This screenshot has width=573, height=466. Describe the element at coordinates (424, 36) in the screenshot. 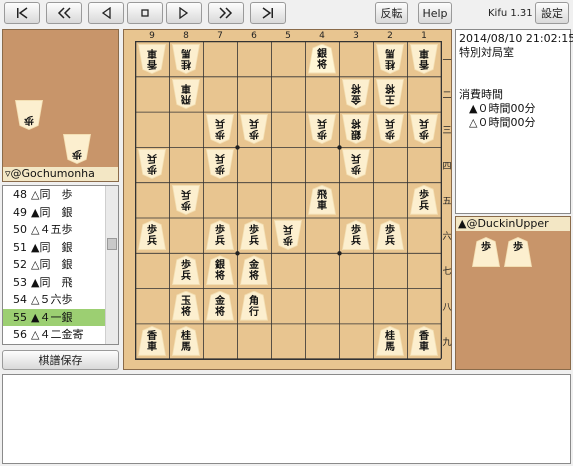

I see `column-label: 1` at that location.